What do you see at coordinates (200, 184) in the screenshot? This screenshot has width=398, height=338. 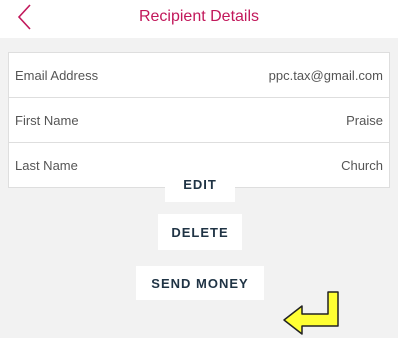 I see `edit-button: EDIT` at bounding box center [200, 184].